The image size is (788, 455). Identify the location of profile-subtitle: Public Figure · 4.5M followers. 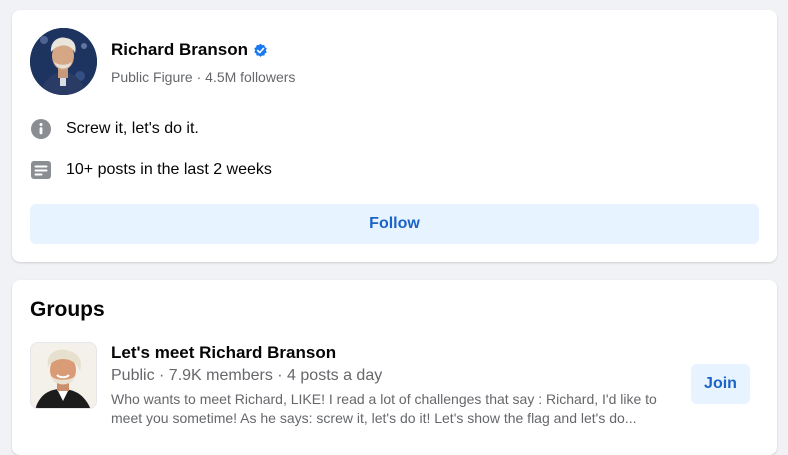
(203, 77).